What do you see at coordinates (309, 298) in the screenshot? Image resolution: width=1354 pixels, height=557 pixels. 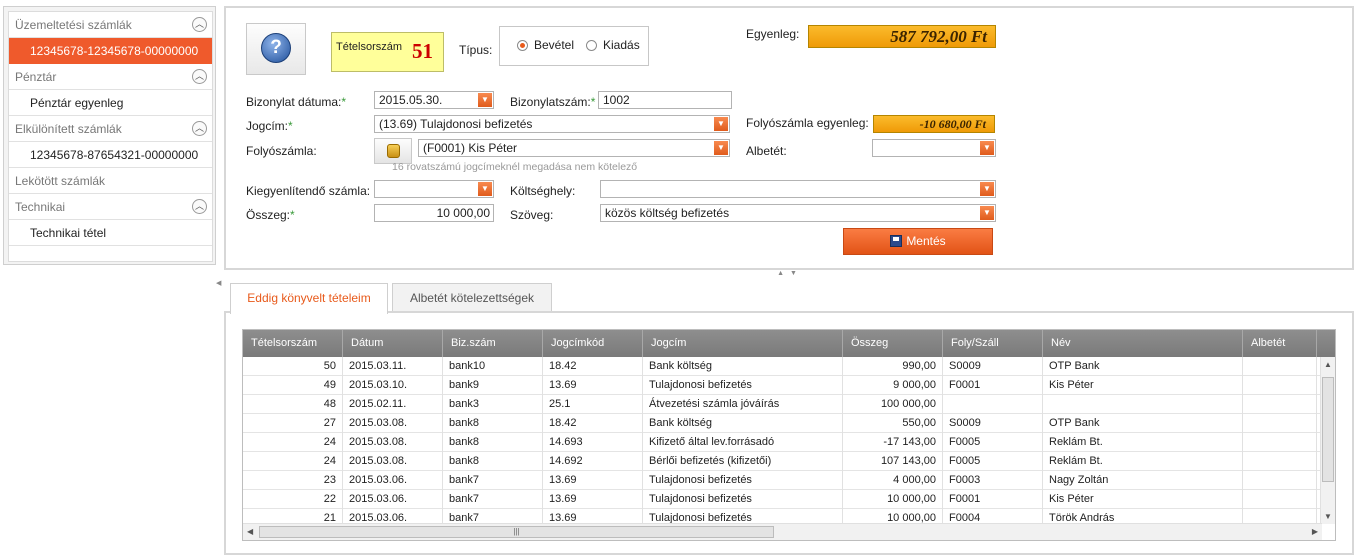 I see `tab-eddig-konyvelt: Eddig könyvelt tételeim` at bounding box center [309, 298].